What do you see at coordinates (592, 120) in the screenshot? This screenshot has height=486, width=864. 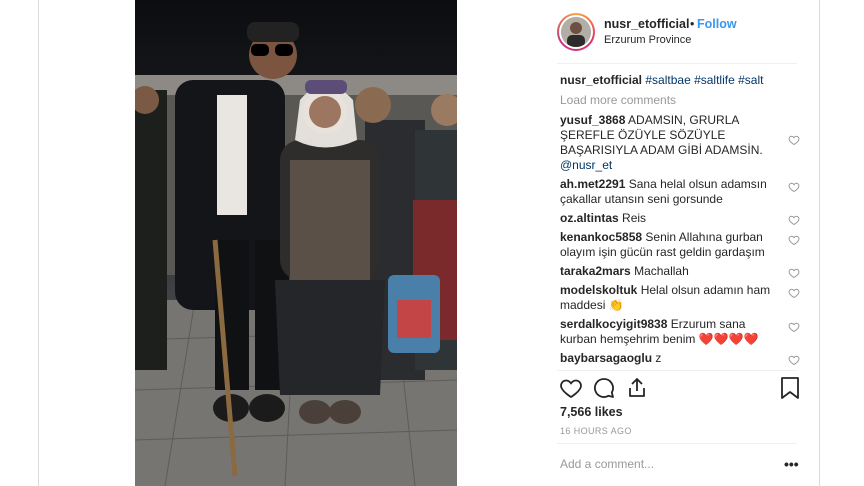 I see `comment-username: yusuf_3868` at bounding box center [592, 120].